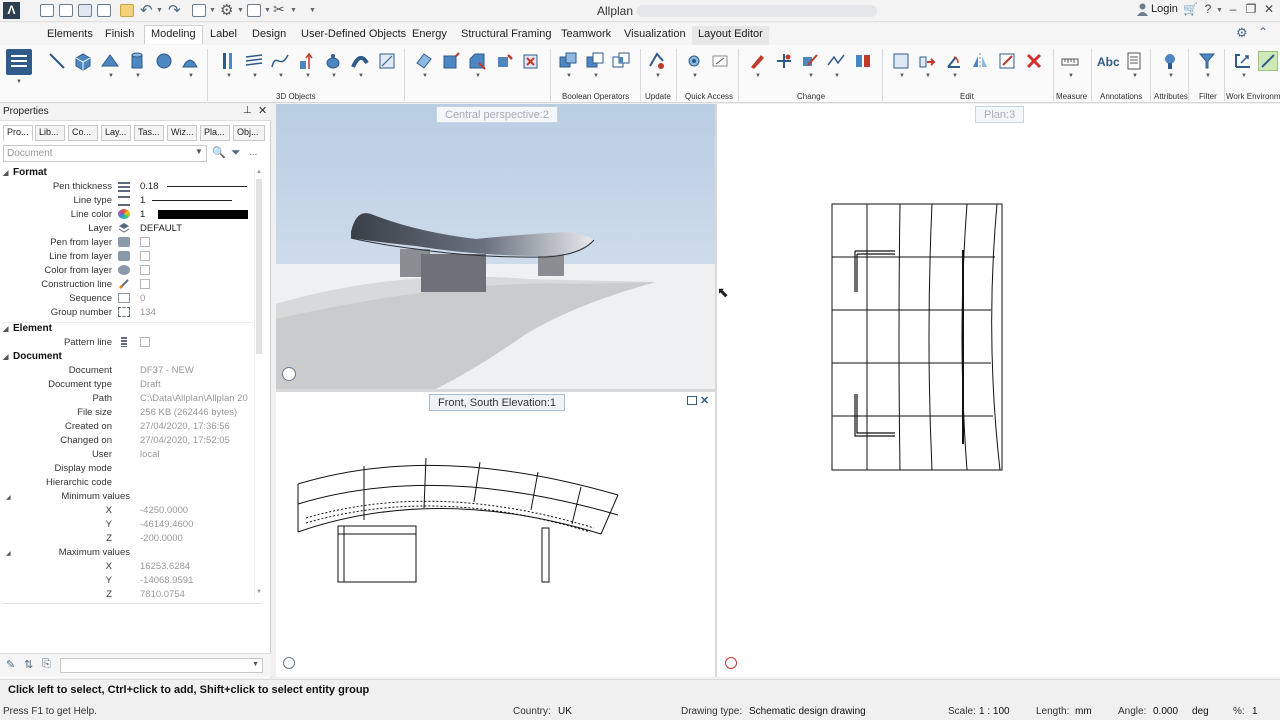  Describe the element at coordinates (199, 10) in the screenshot. I see `view-icon` at that location.